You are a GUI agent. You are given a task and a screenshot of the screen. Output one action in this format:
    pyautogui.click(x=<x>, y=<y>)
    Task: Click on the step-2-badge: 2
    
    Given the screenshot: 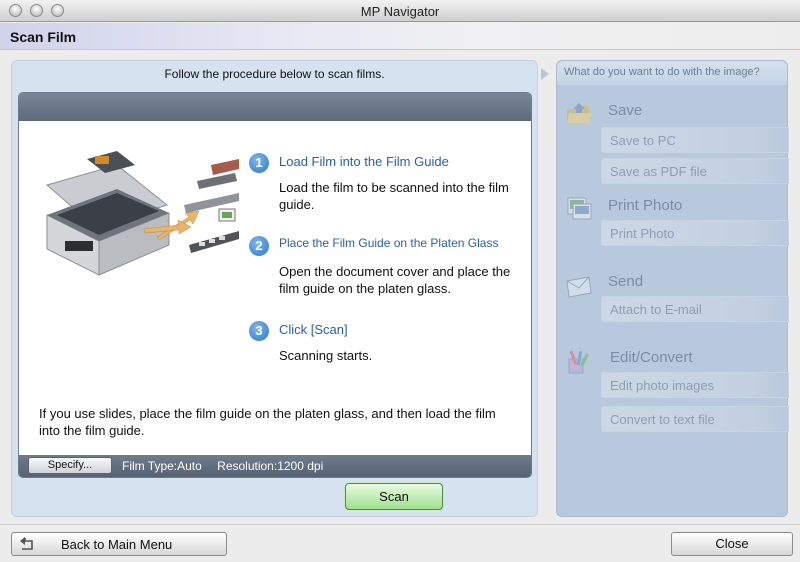 What is the action you would take?
    pyautogui.click(x=259, y=246)
    